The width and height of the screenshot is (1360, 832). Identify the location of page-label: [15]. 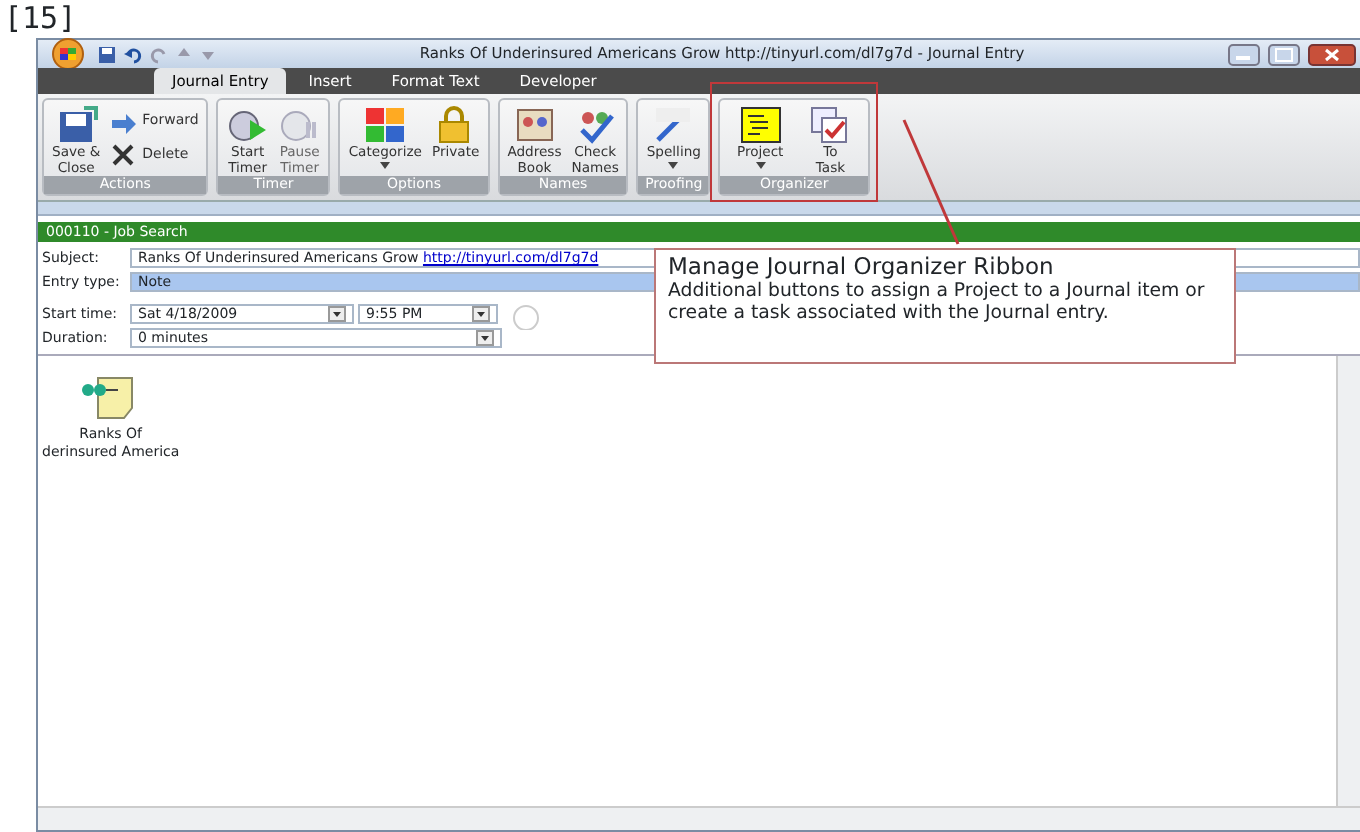
(40, 18).